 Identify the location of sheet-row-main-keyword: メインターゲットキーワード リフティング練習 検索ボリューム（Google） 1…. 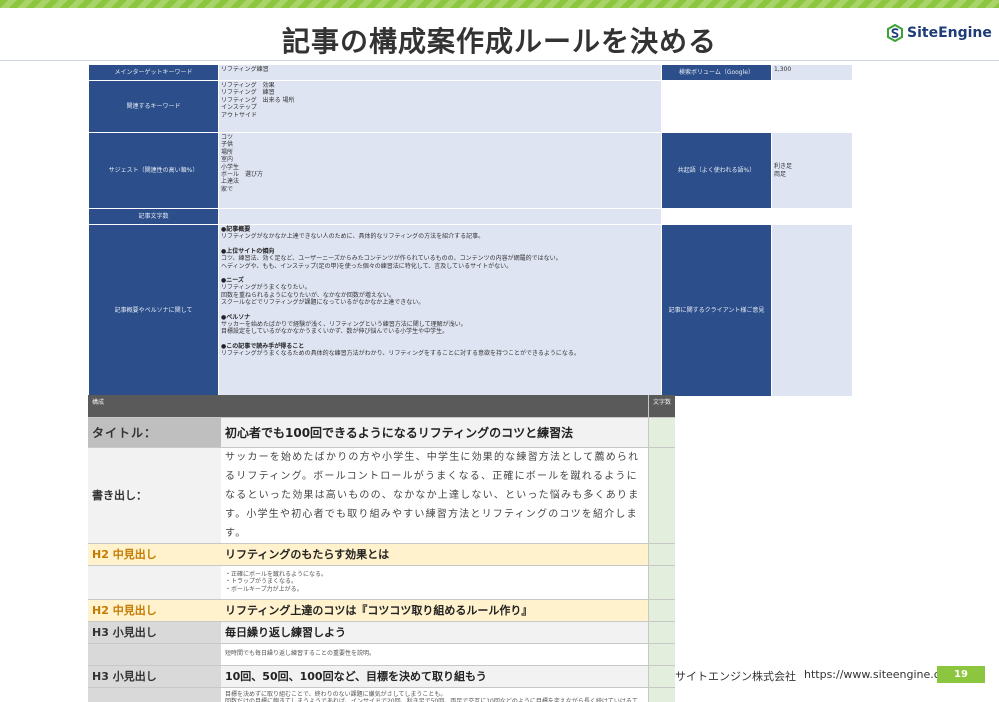
(470, 72).